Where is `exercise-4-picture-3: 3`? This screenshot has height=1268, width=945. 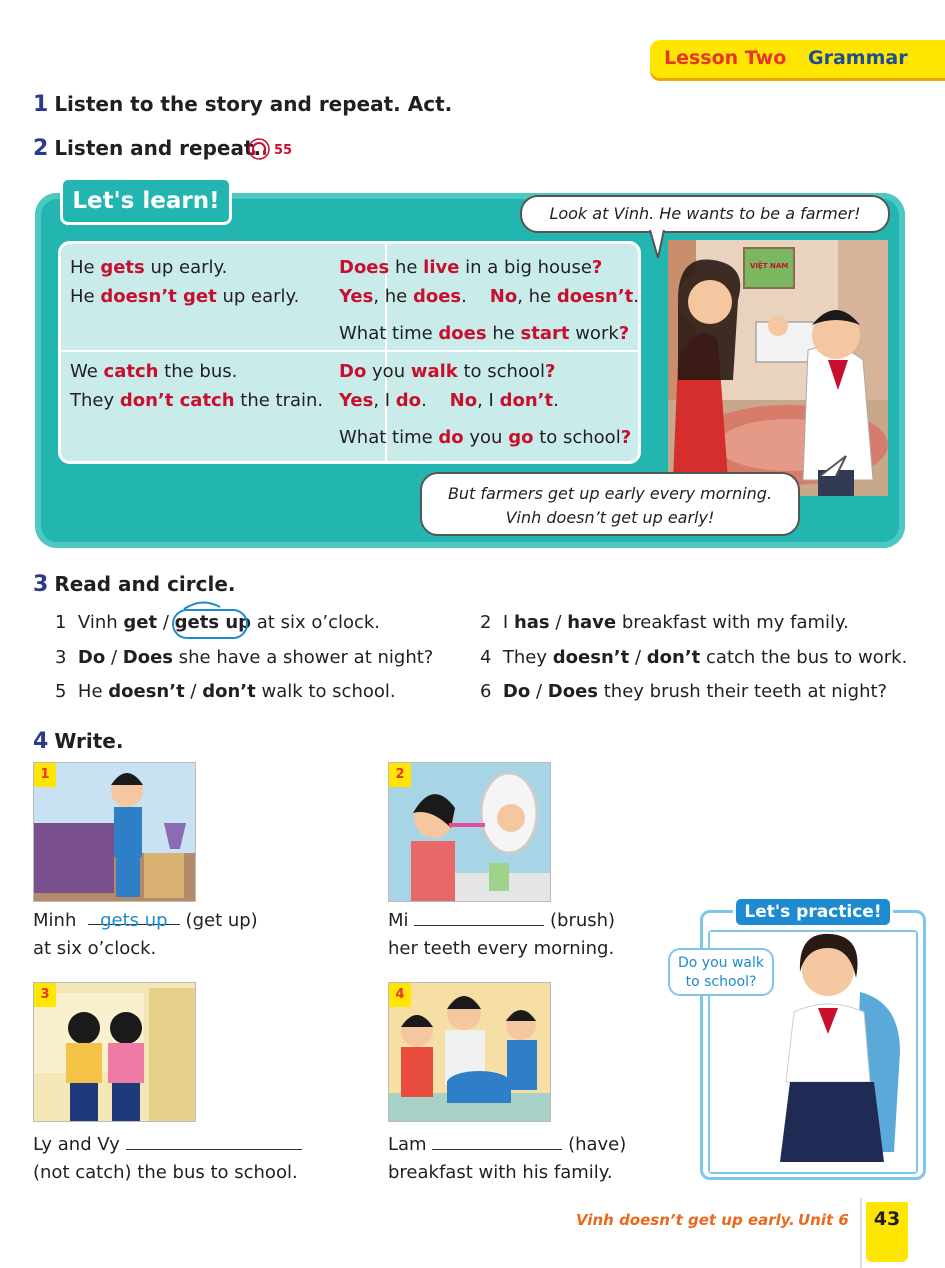 exercise-4-picture-3: 3 is located at coordinates (114, 1052).